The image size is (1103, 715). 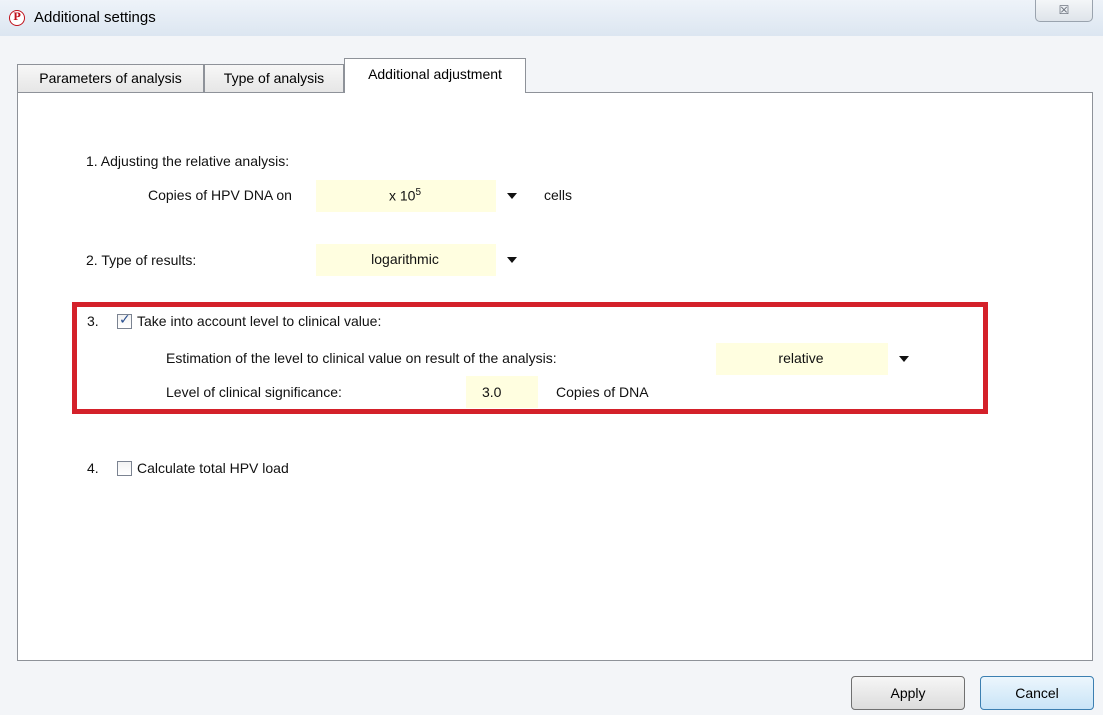 What do you see at coordinates (1037, 693) in the screenshot?
I see `cancel-button: Cancel` at bounding box center [1037, 693].